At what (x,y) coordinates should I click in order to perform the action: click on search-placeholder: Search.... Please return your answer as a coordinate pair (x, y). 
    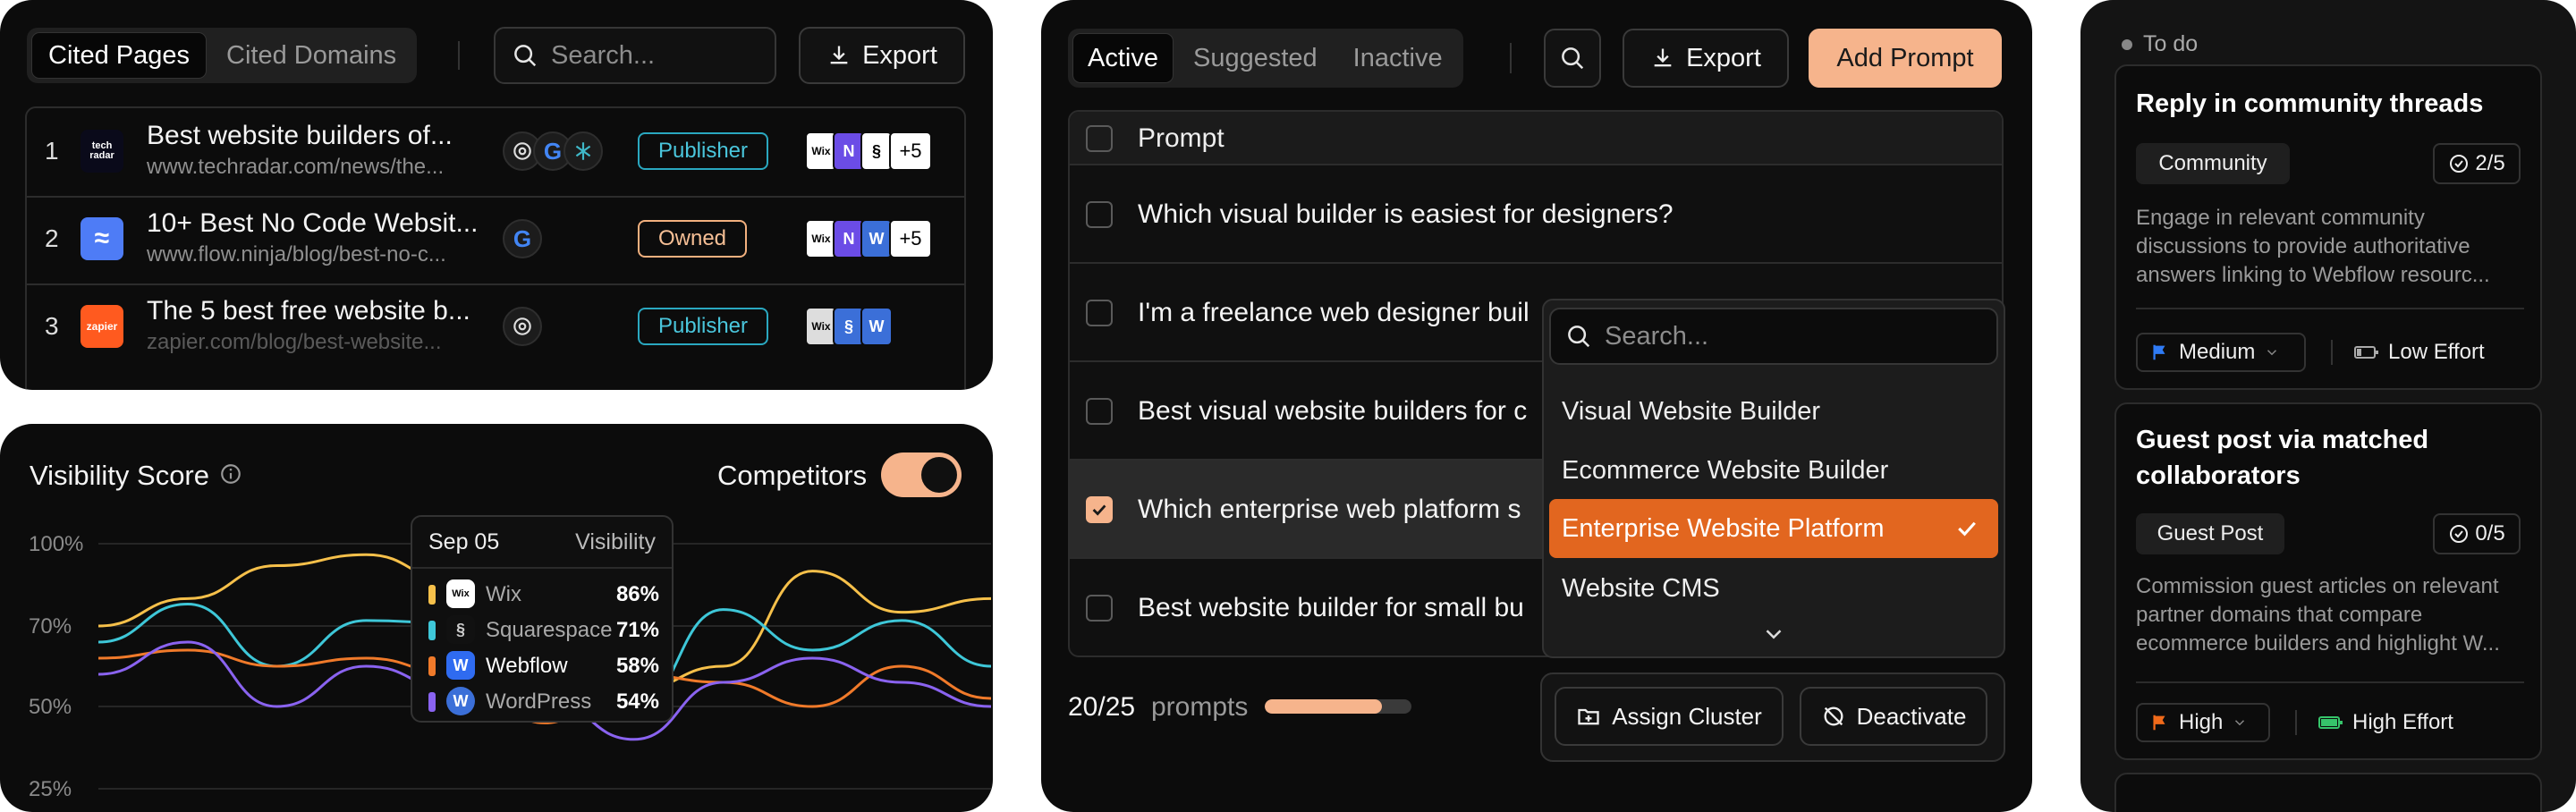
    Looking at the image, I should click on (603, 55).